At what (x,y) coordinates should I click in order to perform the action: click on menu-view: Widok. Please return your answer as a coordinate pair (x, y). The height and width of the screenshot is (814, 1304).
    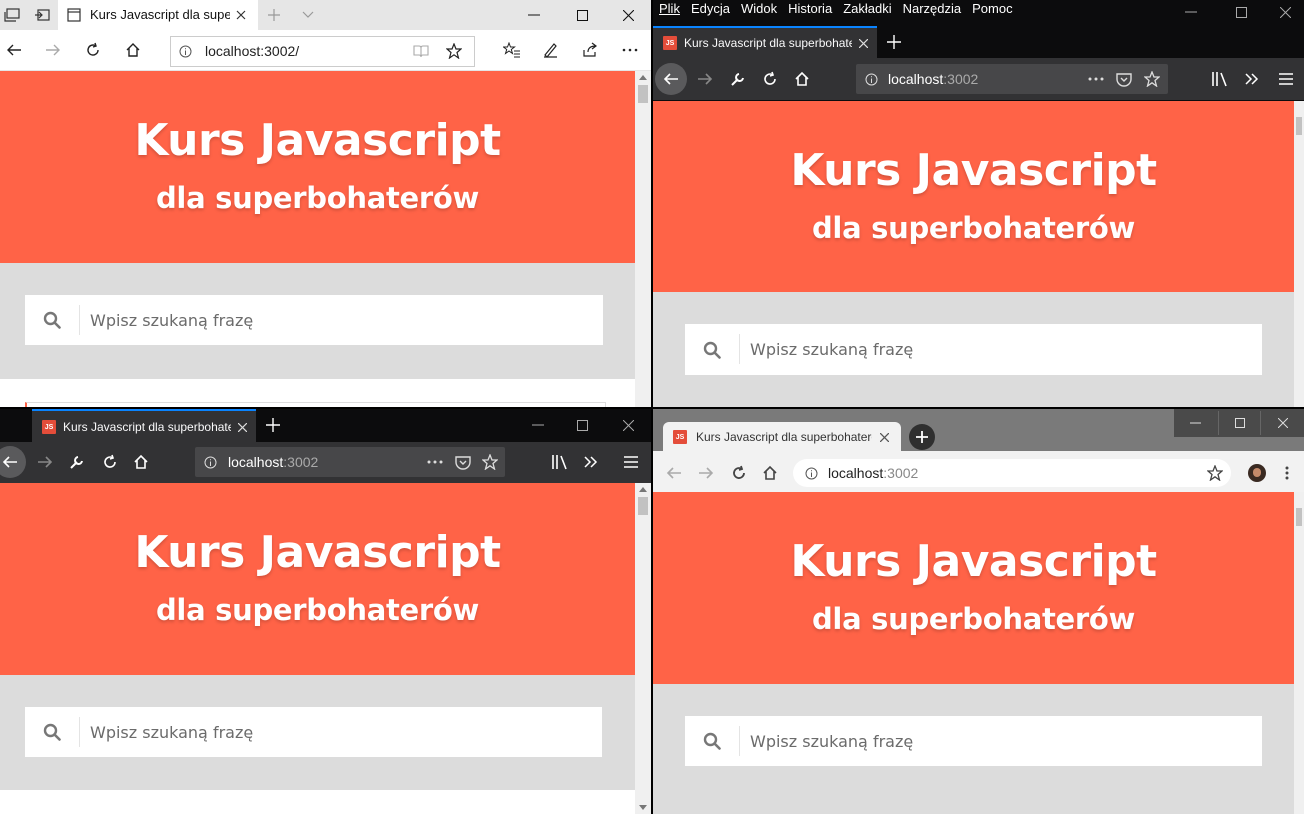
    Looking at the image, I should click on (759, 8).